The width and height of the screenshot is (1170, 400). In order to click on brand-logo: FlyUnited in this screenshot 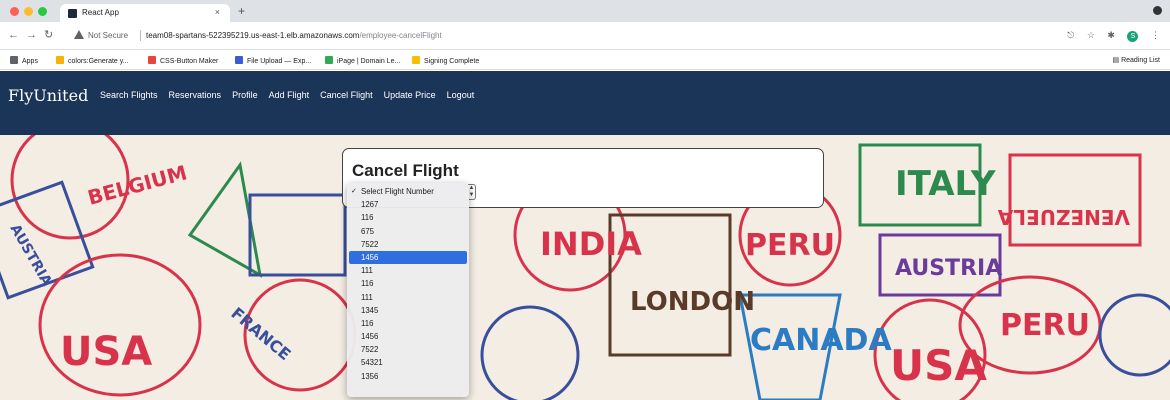, I will do `click(48, 95)`.